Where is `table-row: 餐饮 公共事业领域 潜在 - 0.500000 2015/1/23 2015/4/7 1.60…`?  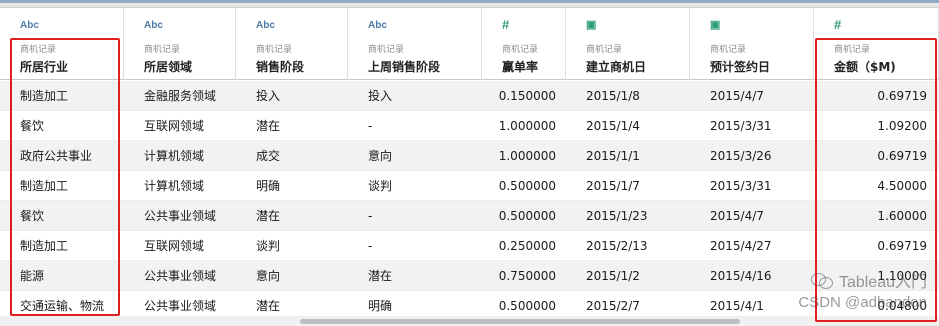 table-row: 餐饮 公共事业领域 潜在 - 0.500000 2015/1/23 2015/4/7 1.60… is located at coordinates (469, 216).